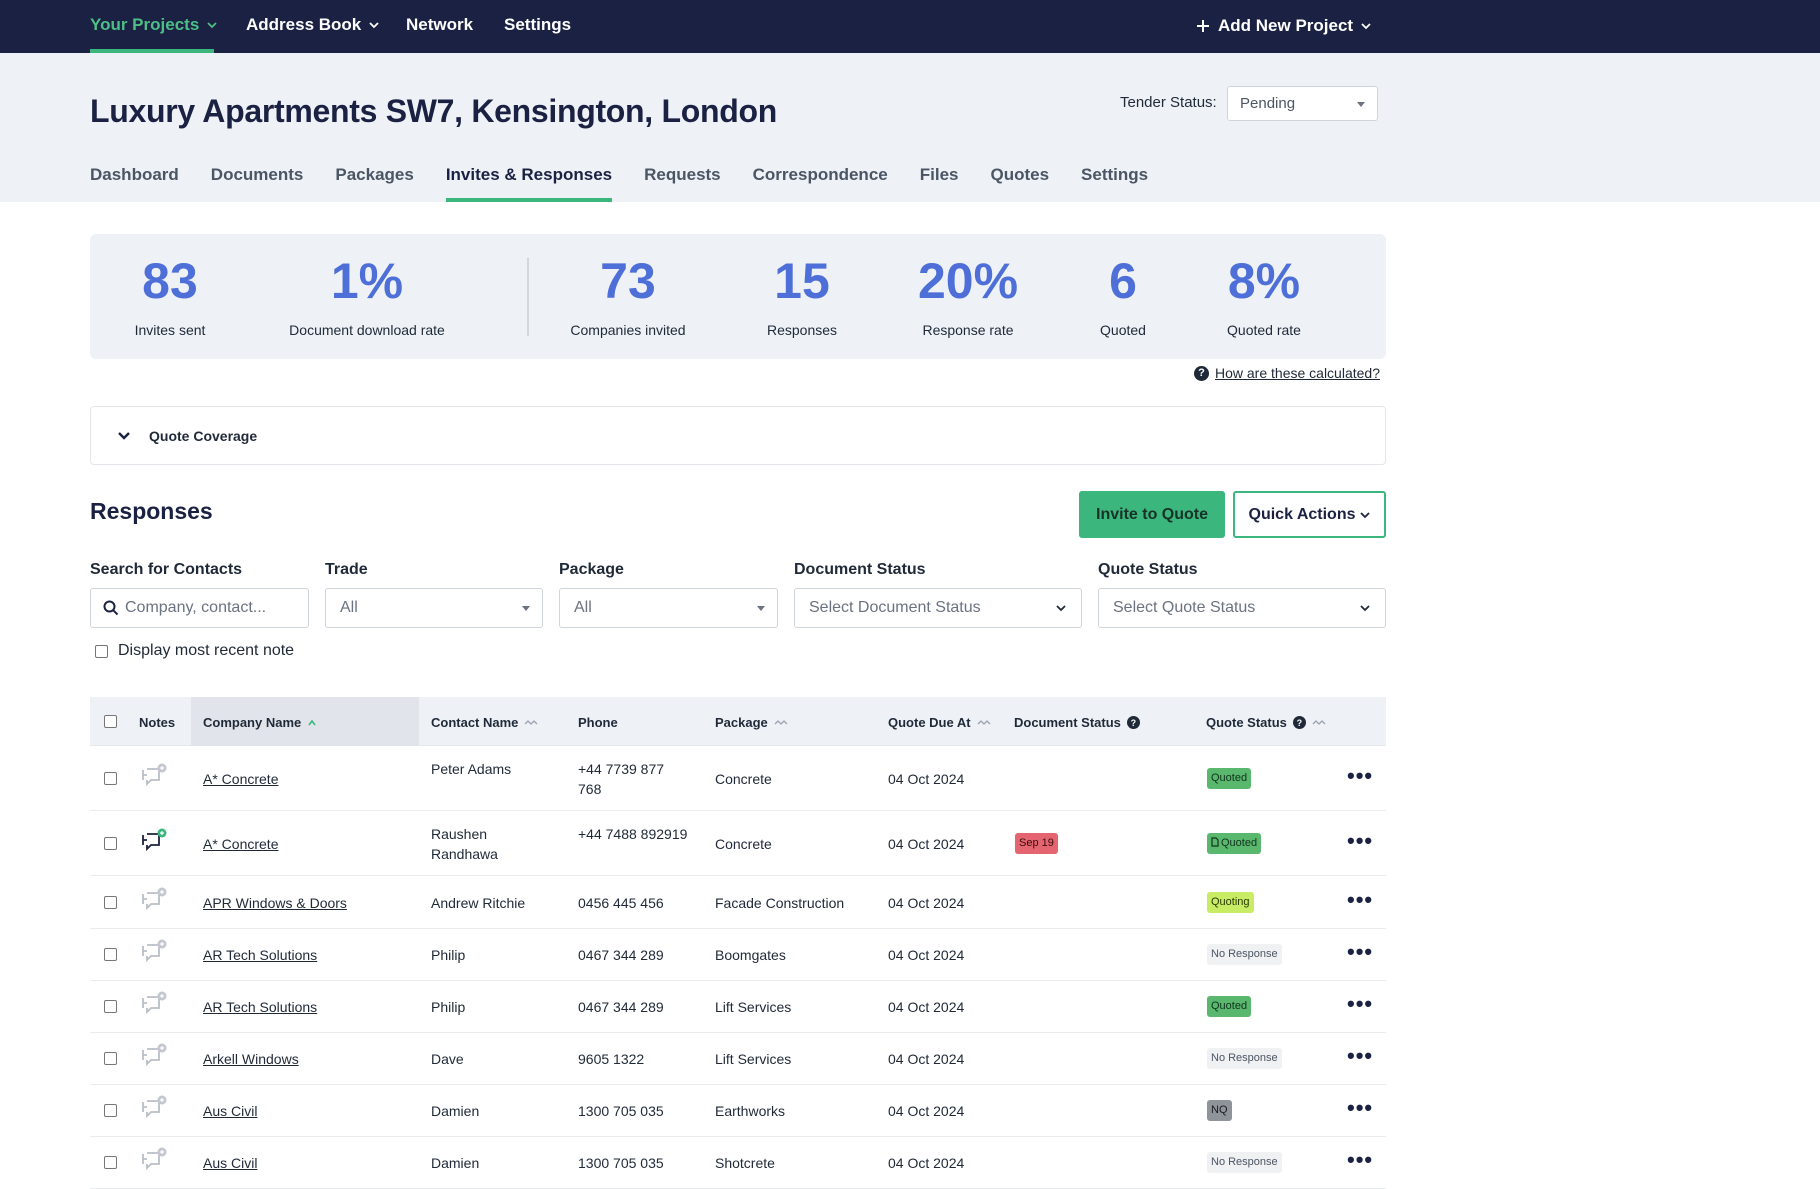 This screenshot has width=1820, height=1189. Describe the element at coordinates (349, 607) in the screenshot. I see `trade-value: All` at that location.